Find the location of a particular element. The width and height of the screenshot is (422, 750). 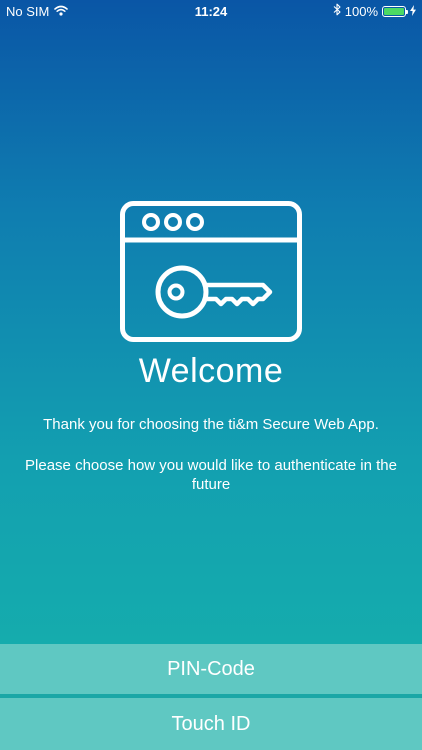

bluetooth-icon is located at coordinates (337, 11).